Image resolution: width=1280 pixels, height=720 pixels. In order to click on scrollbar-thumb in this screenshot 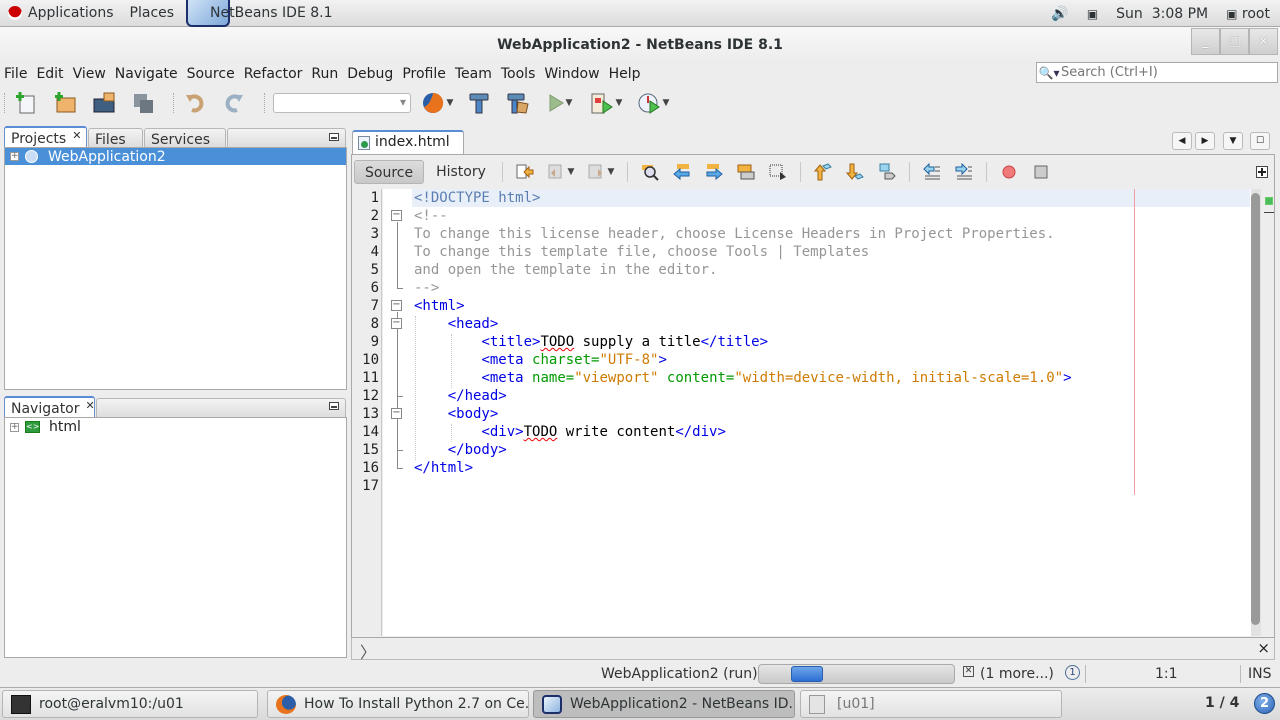, I will do `click(1255, 409)`.